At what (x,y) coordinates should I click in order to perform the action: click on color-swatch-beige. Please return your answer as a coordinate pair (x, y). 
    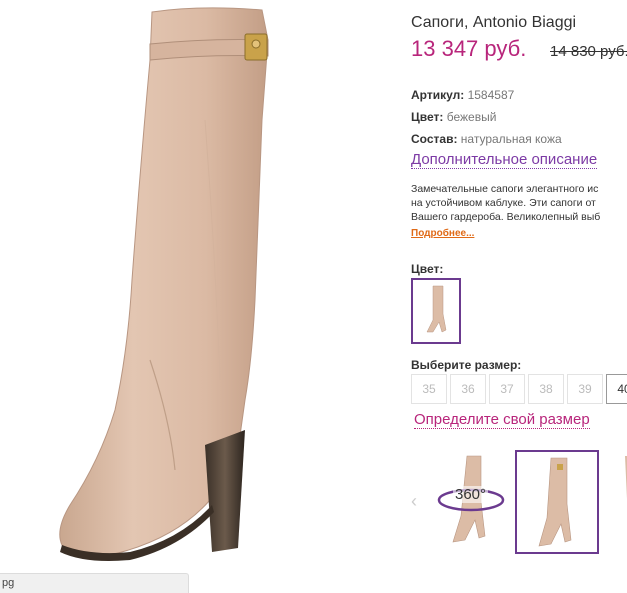
    Looking at the image, I should click on (436, 311).